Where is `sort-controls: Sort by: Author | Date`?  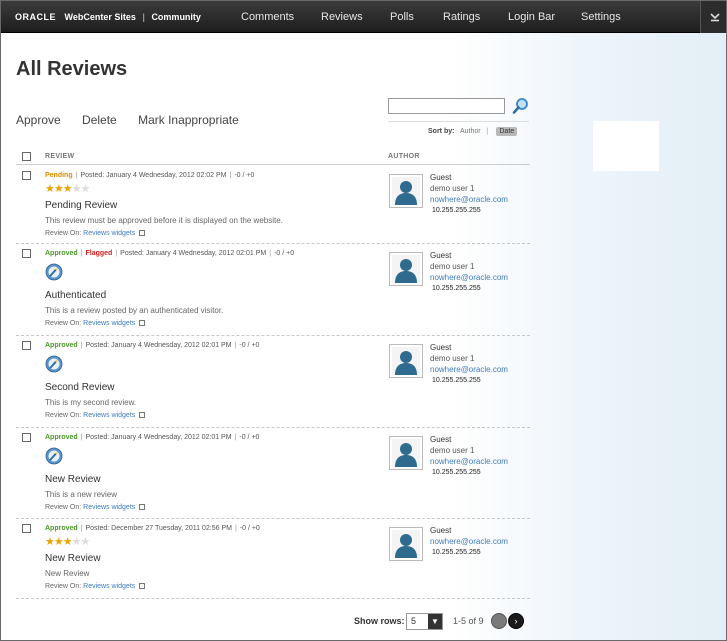 sort-controls: Sort by: Author | Date is located at coordinates (473, 131).